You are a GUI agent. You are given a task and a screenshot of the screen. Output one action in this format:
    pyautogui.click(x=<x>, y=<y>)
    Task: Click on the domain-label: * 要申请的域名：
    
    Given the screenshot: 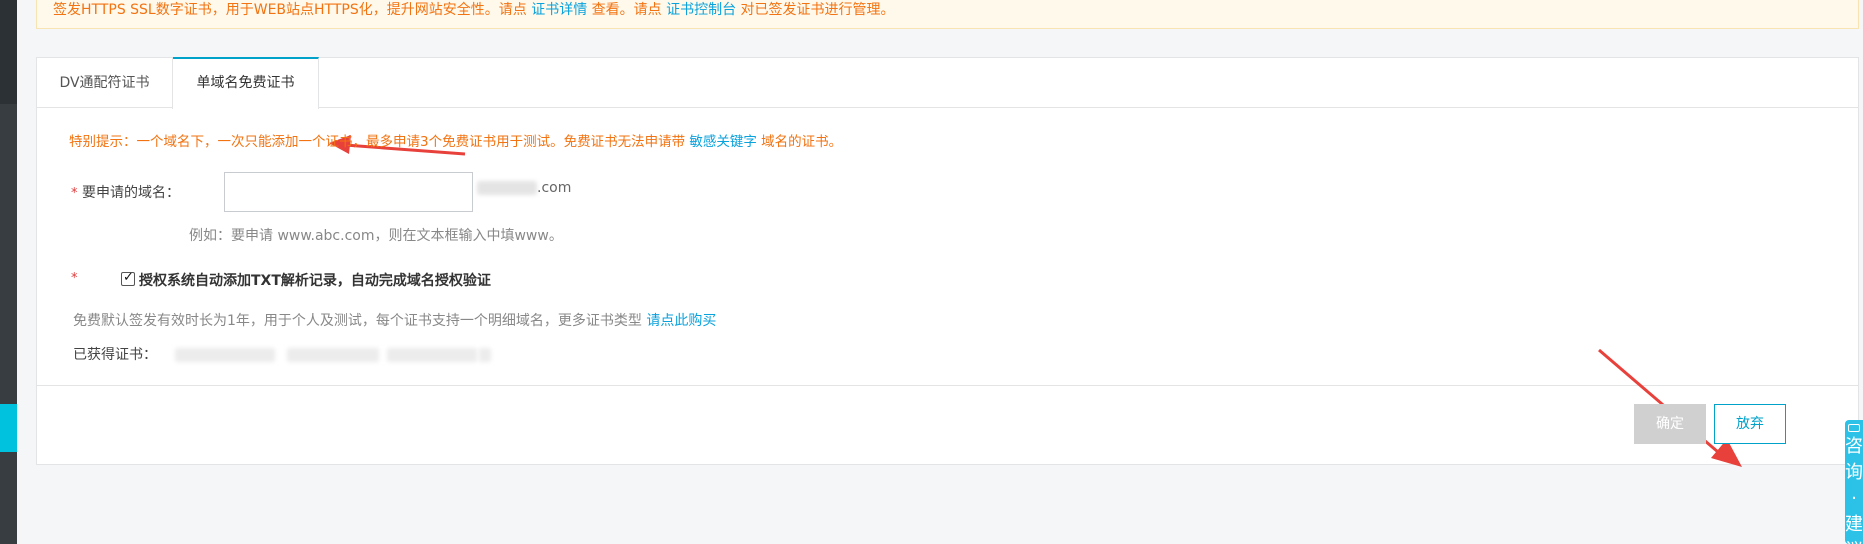 What is the action you would take?
    pyautogui.click(x=125, y=192)
    